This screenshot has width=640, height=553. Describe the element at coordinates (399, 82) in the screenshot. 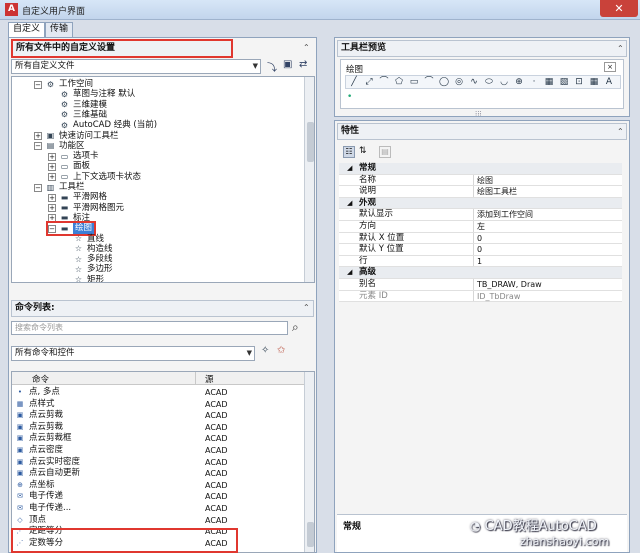

I see `draw-tool-icon: ⬠` at that location.